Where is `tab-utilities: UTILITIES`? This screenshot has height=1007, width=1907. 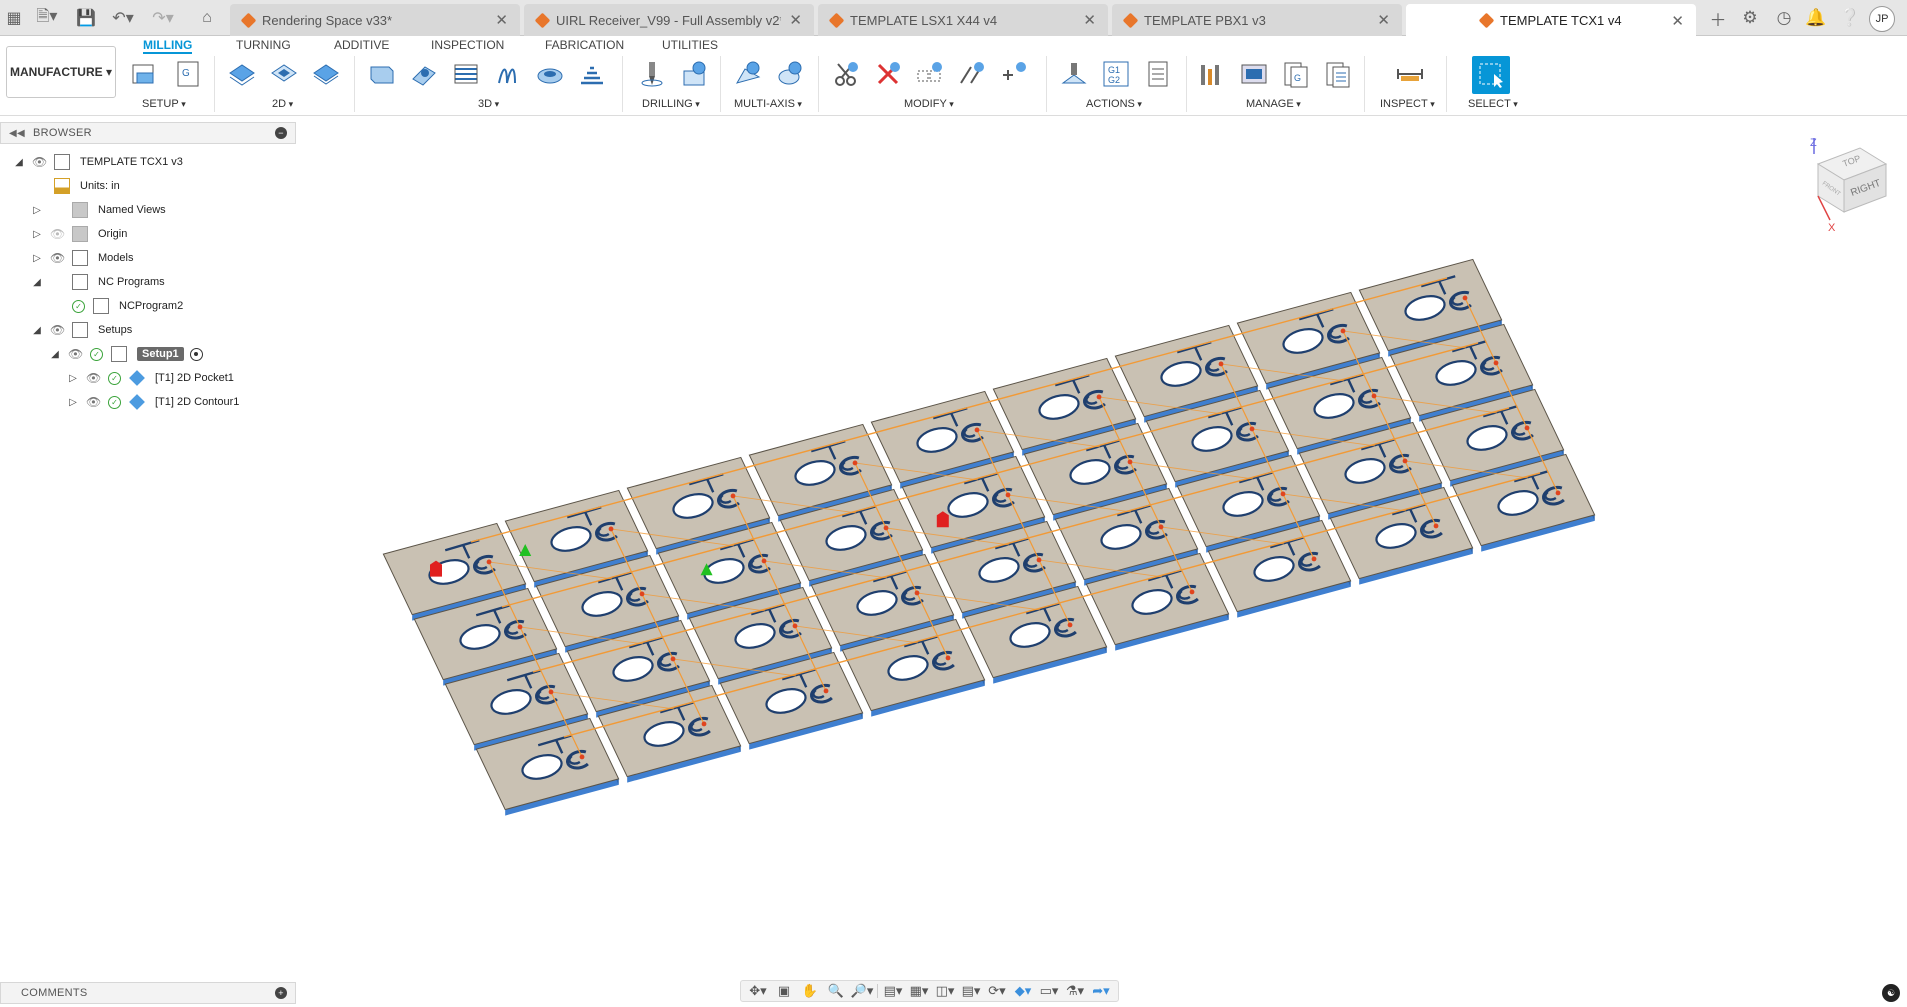 tab-utilities: UTILITIES is located at coordinates (690, 46).